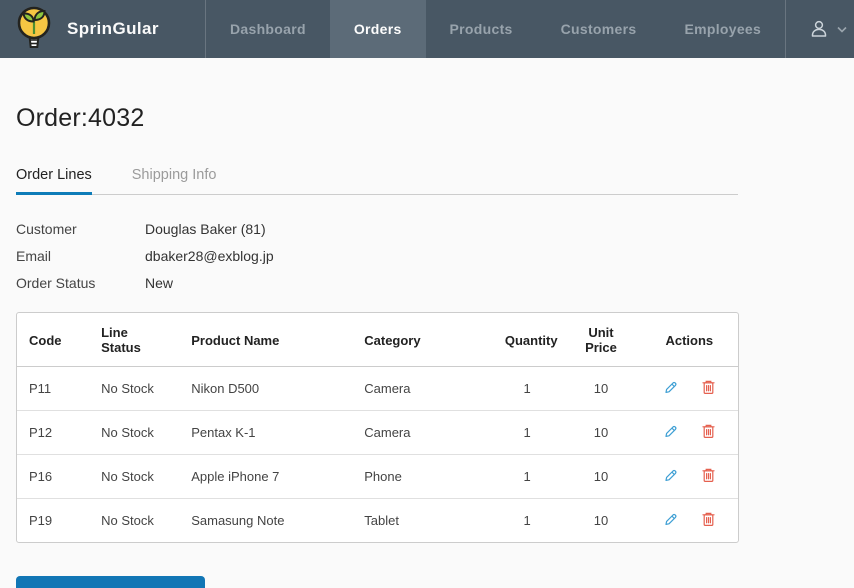  I want to click on detail-row-customer: Customer Douglas Baker (81), so click(427, 229).